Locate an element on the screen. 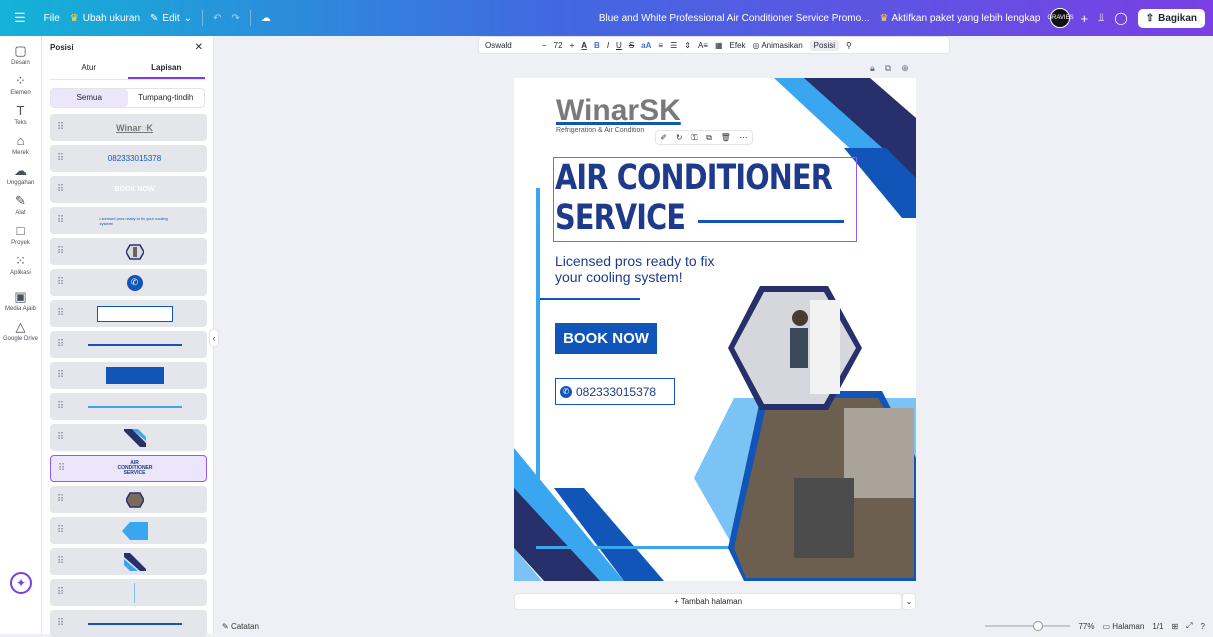 The image size is (1213, 637). rotate-icon: ↻ is located at coordinates (679, 137).